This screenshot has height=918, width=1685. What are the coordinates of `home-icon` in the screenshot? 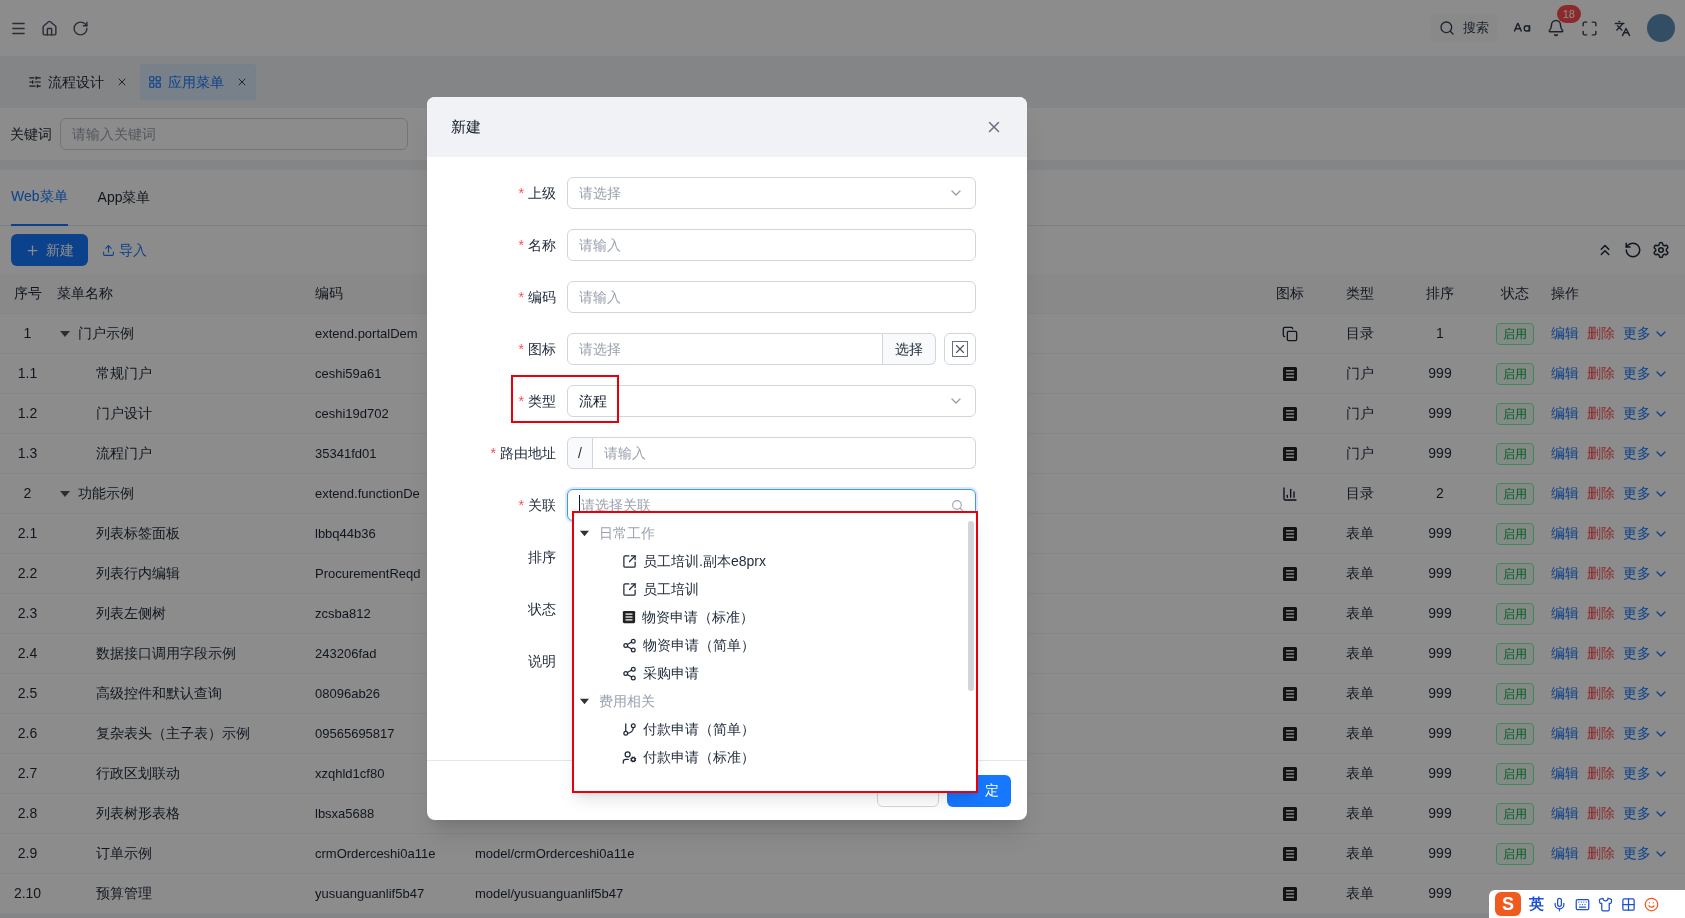 It's located at (49, 28).